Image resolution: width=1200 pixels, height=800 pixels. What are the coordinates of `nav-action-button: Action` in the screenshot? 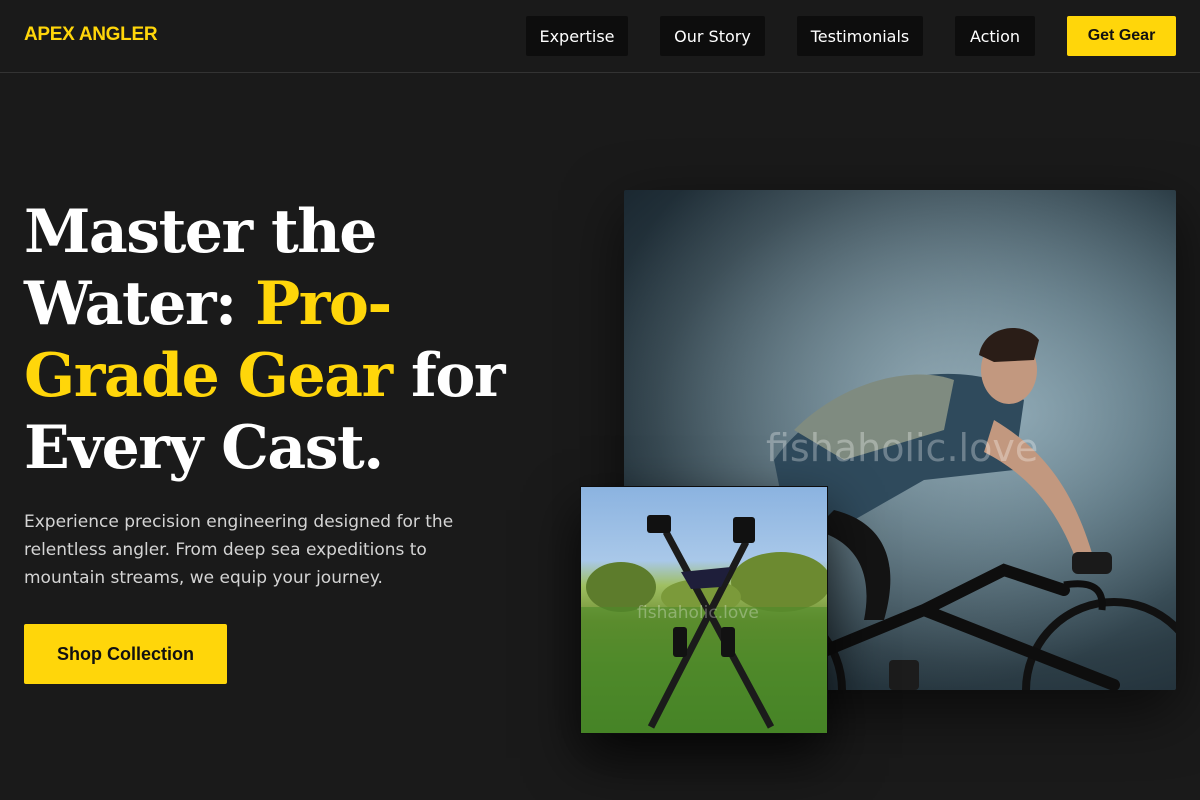 It's located at (995, 36).